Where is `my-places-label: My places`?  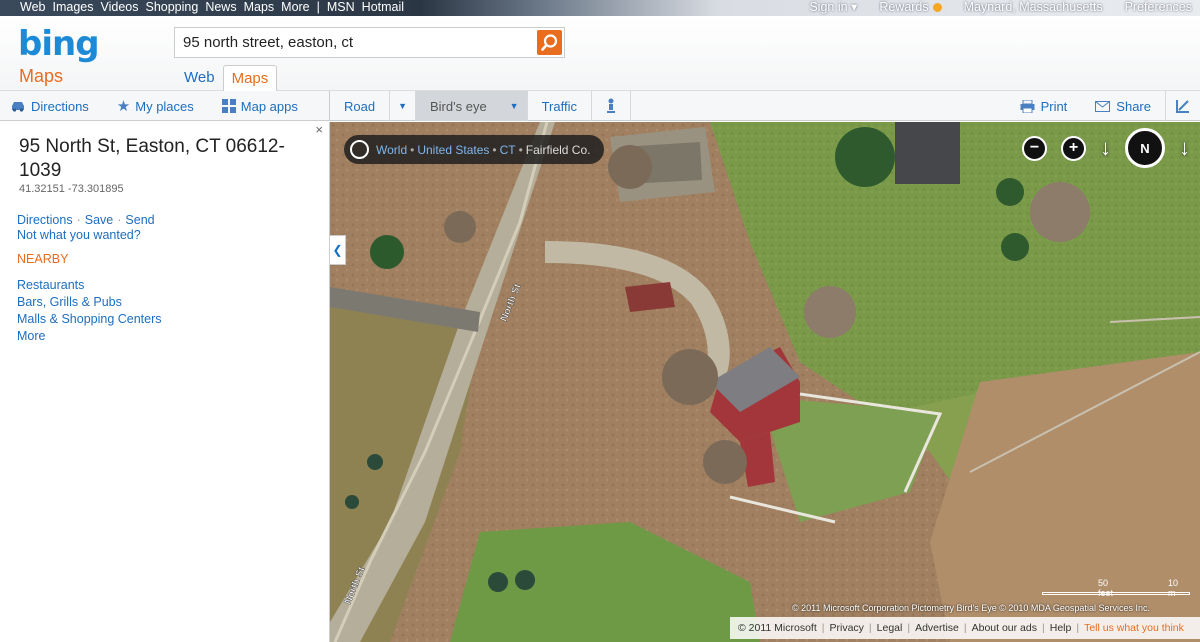
my-places-label: My places is located at coordinates (164, 106).